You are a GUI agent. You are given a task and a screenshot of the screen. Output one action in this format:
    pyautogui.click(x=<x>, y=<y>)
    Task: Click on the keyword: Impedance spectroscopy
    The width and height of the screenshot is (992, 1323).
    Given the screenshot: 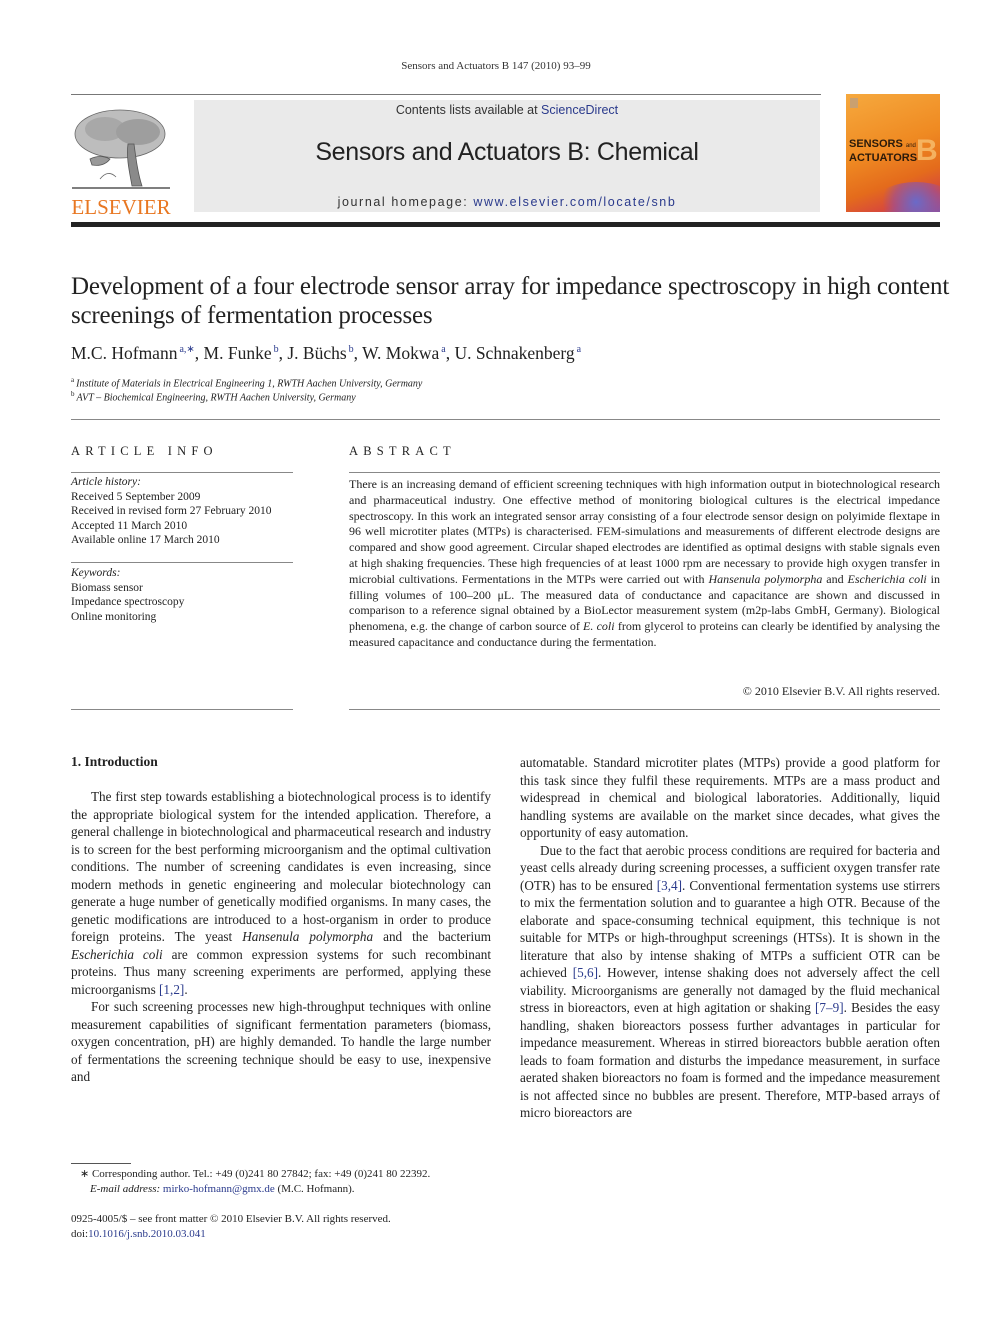 What is the action you would take?
    pyautogui.click(x=182, y=602)
    